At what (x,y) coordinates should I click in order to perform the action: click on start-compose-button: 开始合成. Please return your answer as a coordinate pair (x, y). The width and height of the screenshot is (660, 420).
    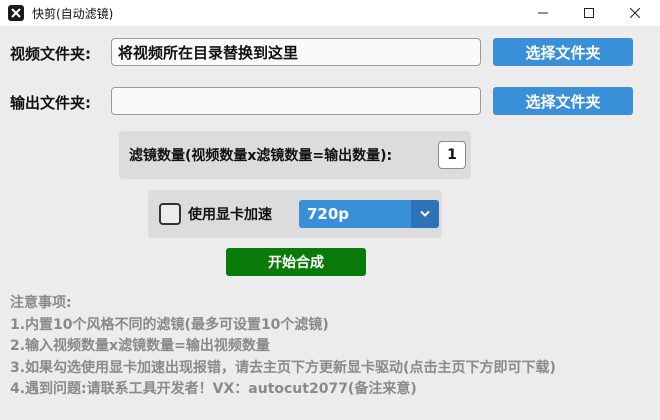
    Looking at the image, I should click on (296, 262).